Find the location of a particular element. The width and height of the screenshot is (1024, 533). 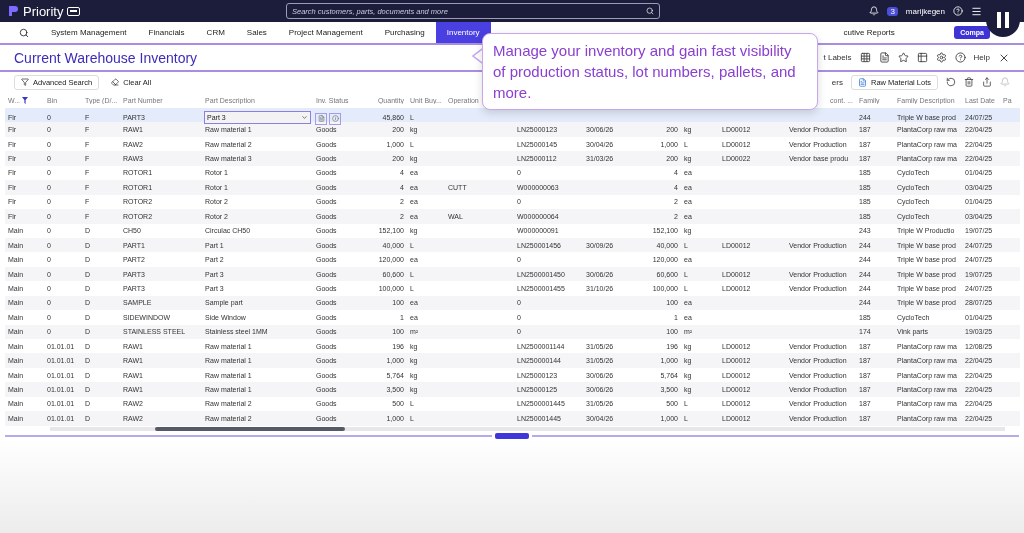

refresh-icon is located at coordinates (951, 82).